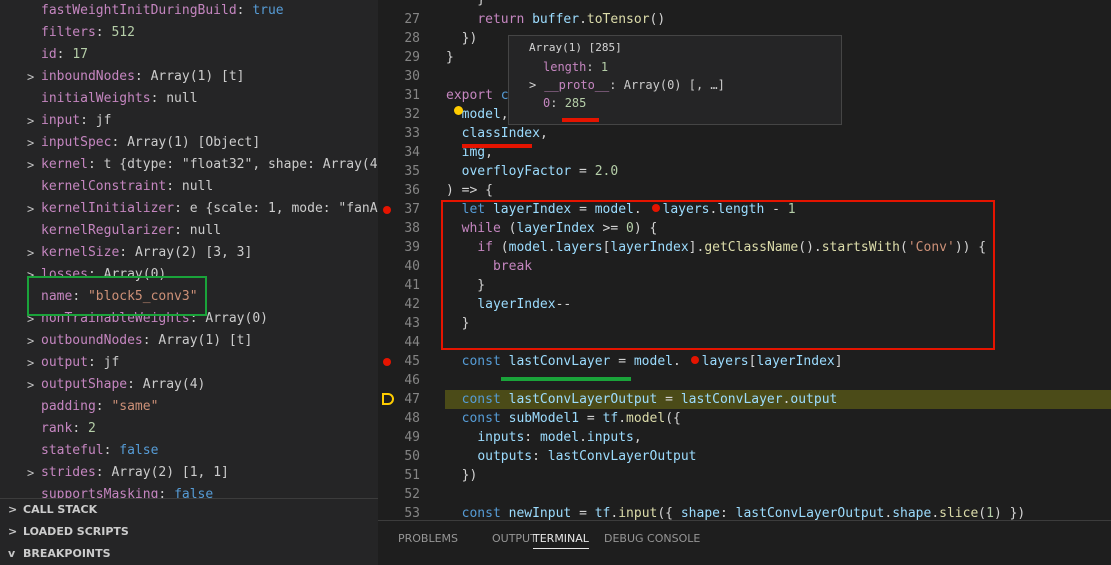 The height and width of the screenshot is (565, 1111). I want to click on code-line: overfloyFactor = 2.0, so click(532, 171).